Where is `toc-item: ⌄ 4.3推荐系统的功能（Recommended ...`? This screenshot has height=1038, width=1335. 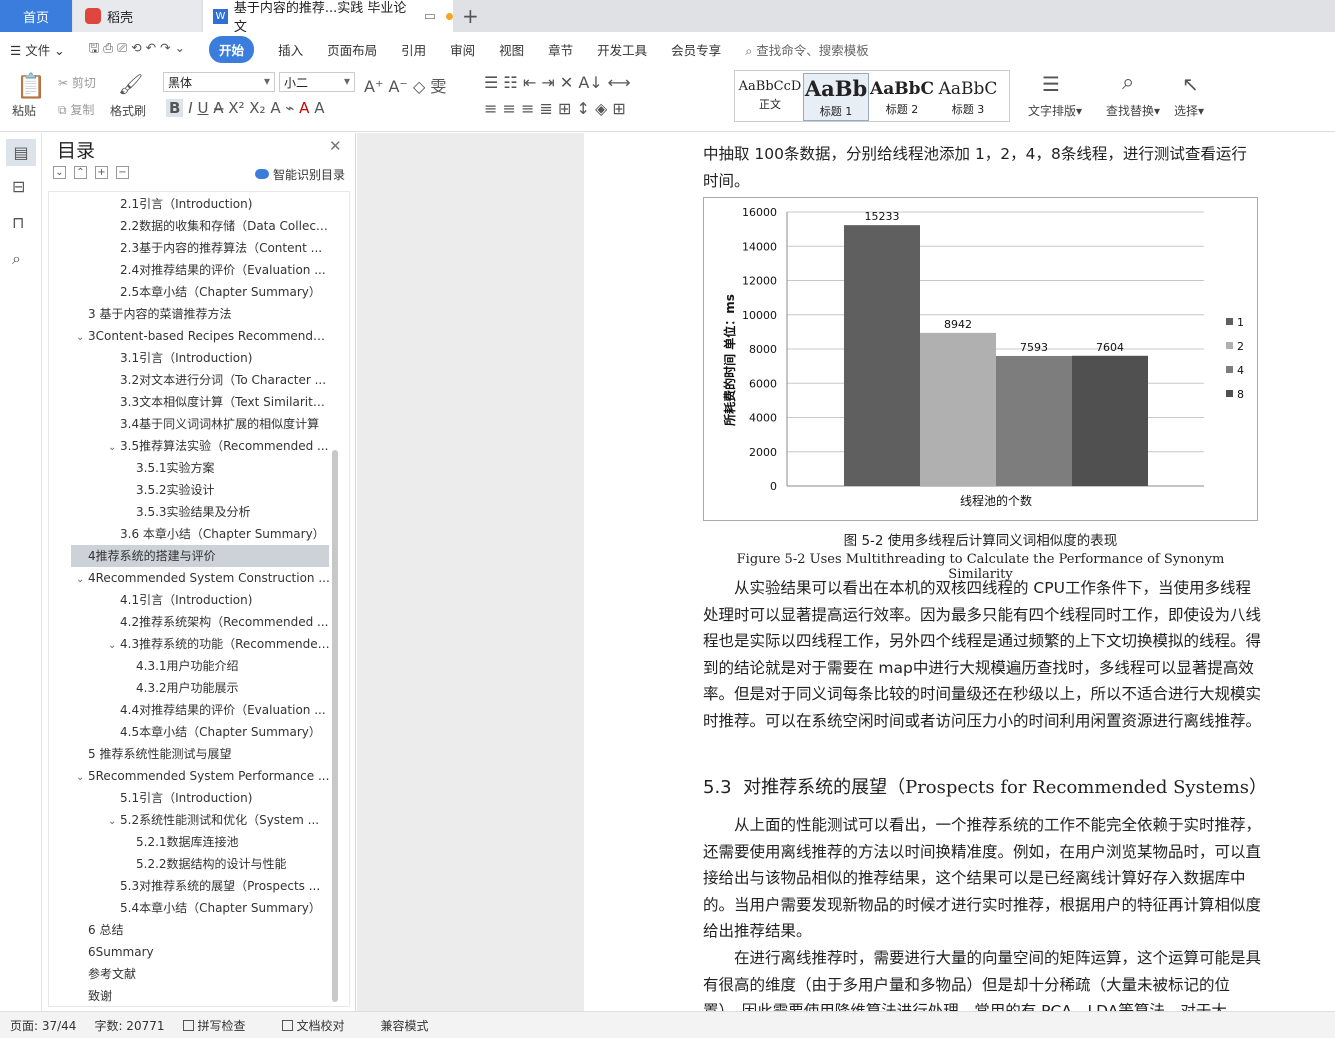 toc-item: ⌄ 4.3推荐系统的功能（Recommended ... is located at coordinates (219, 644).